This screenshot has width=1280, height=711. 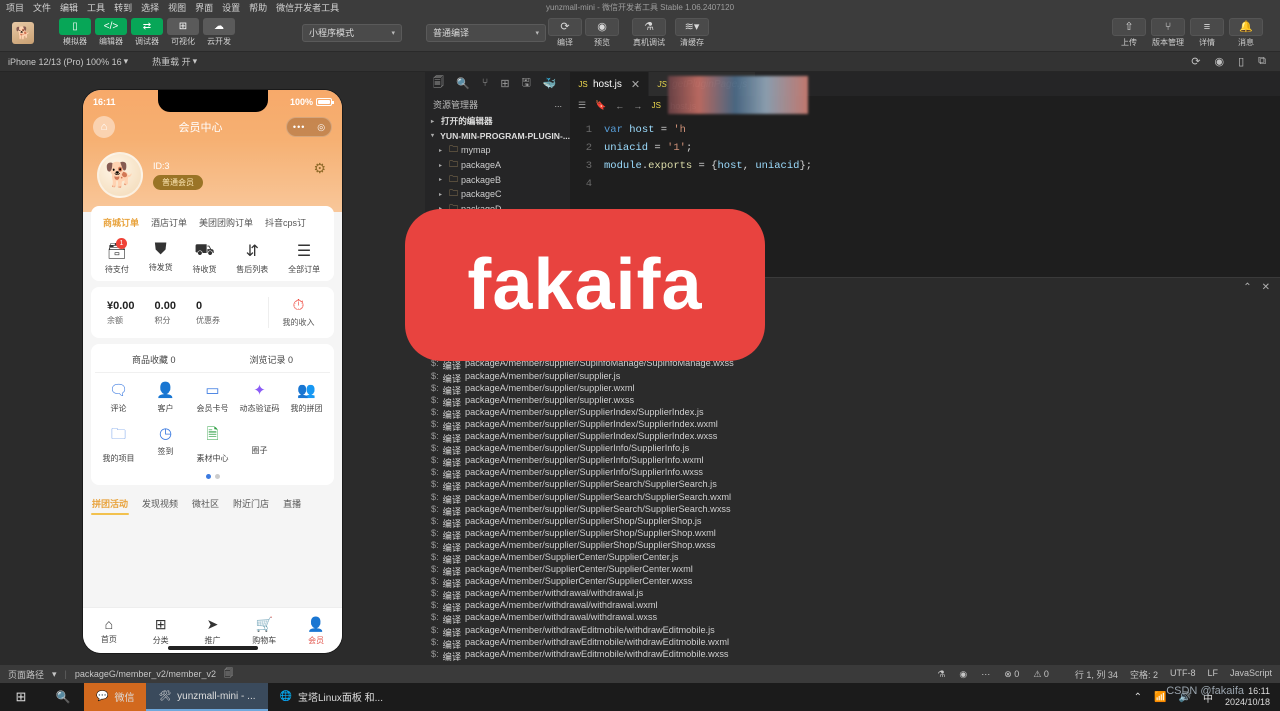 What do you see at coordinates (692, 32) in the screenshot?
I see `clear-cache-button: ≋▾ 清缓存` at bounding box center [692, 32].